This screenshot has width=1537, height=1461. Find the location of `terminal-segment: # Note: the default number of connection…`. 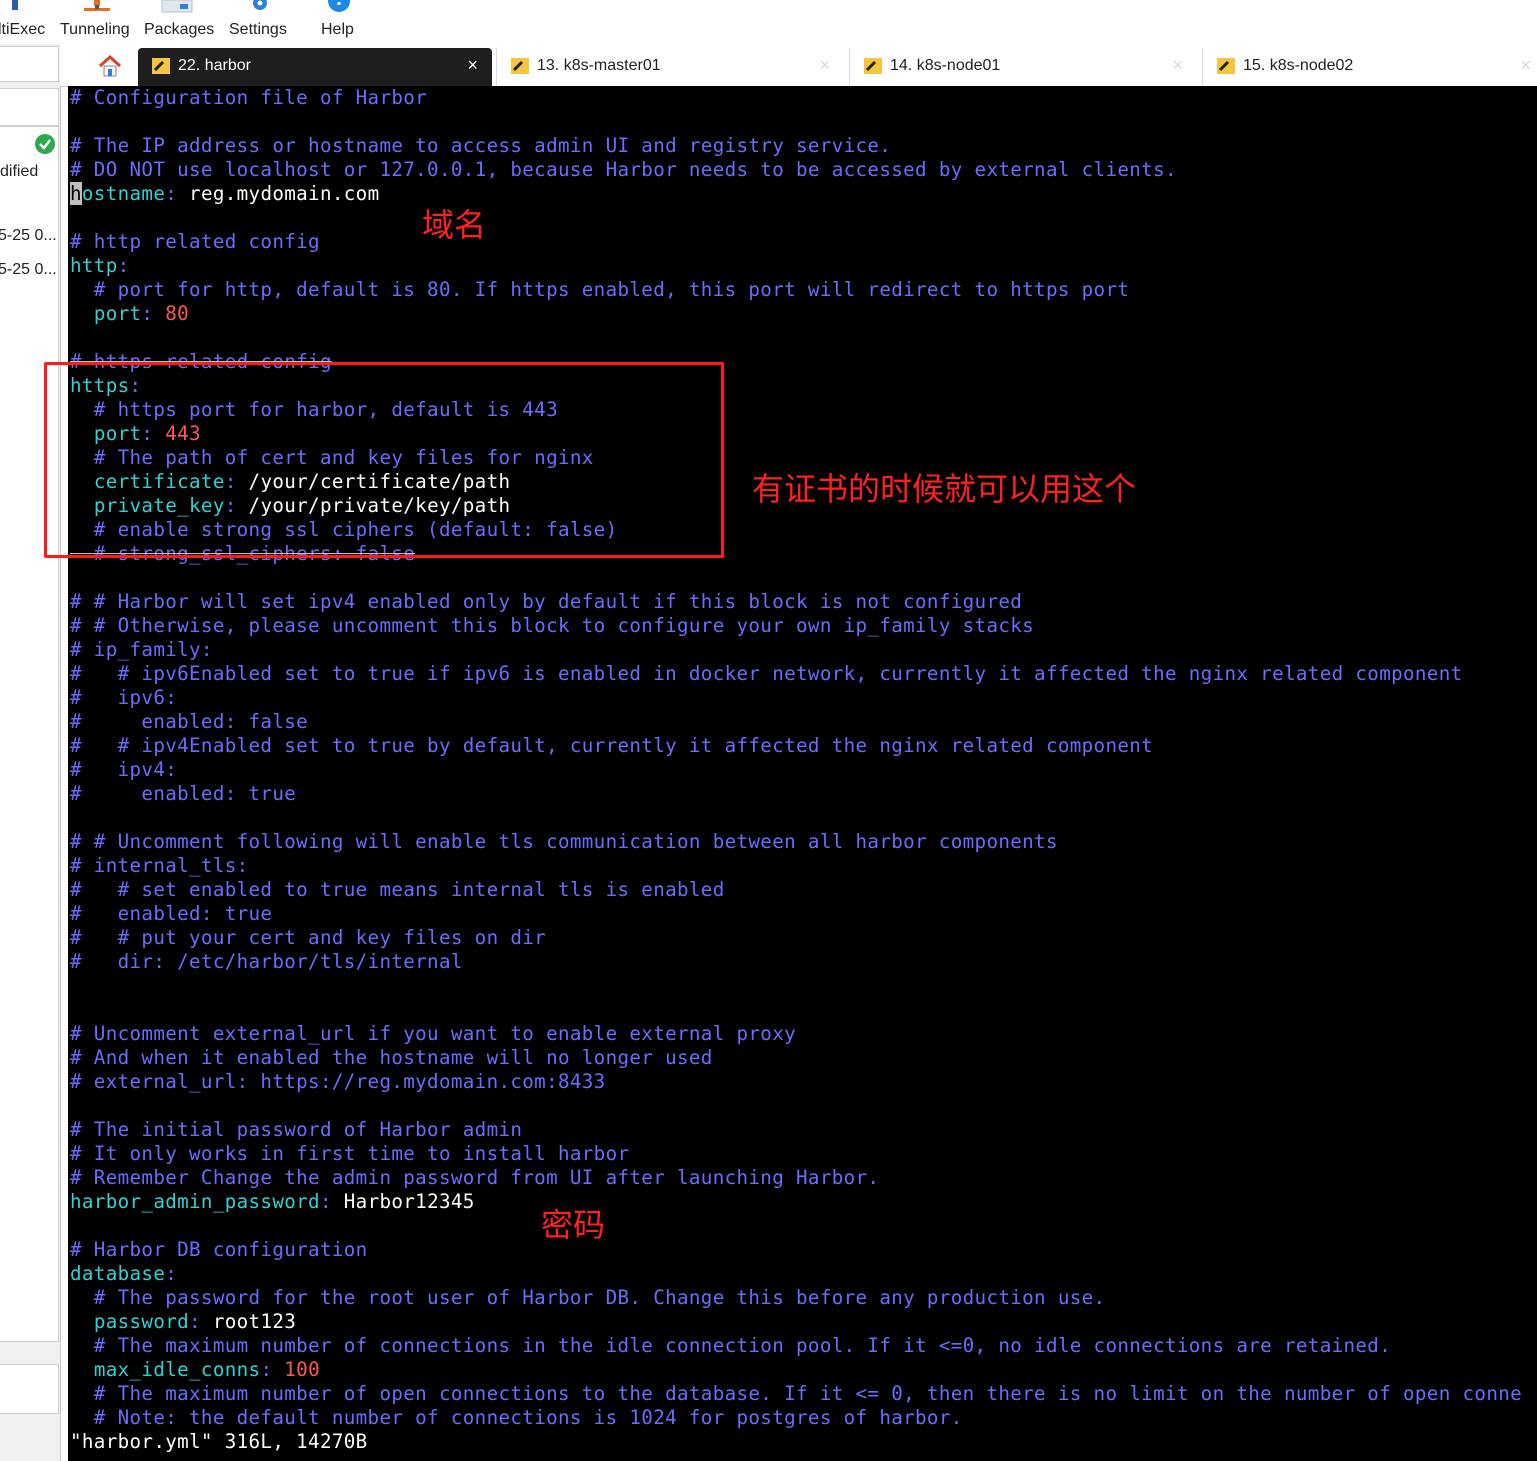

terminal-segment: # Note: the default number of connection… is located at coordinates (516, 1417).